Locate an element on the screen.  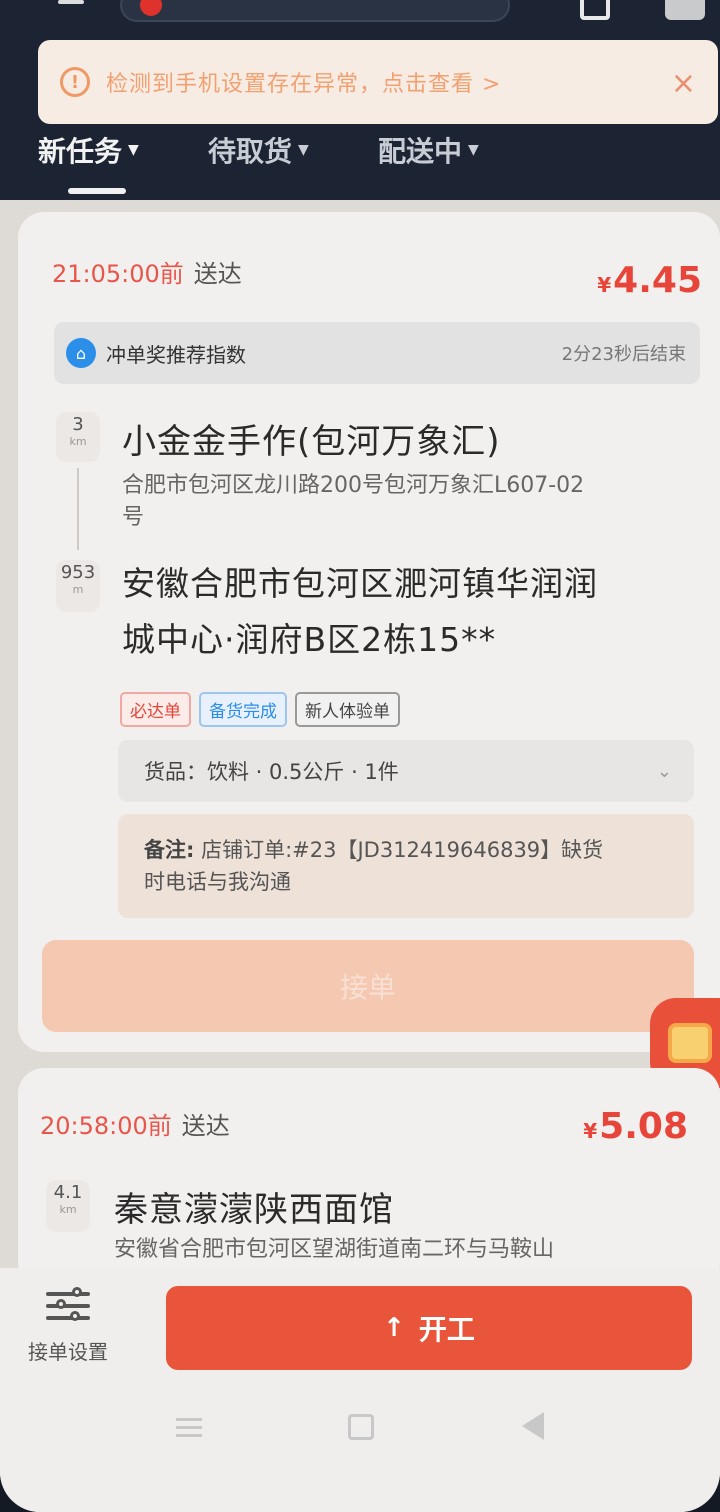
route-line is located at coordinates (78, 509).